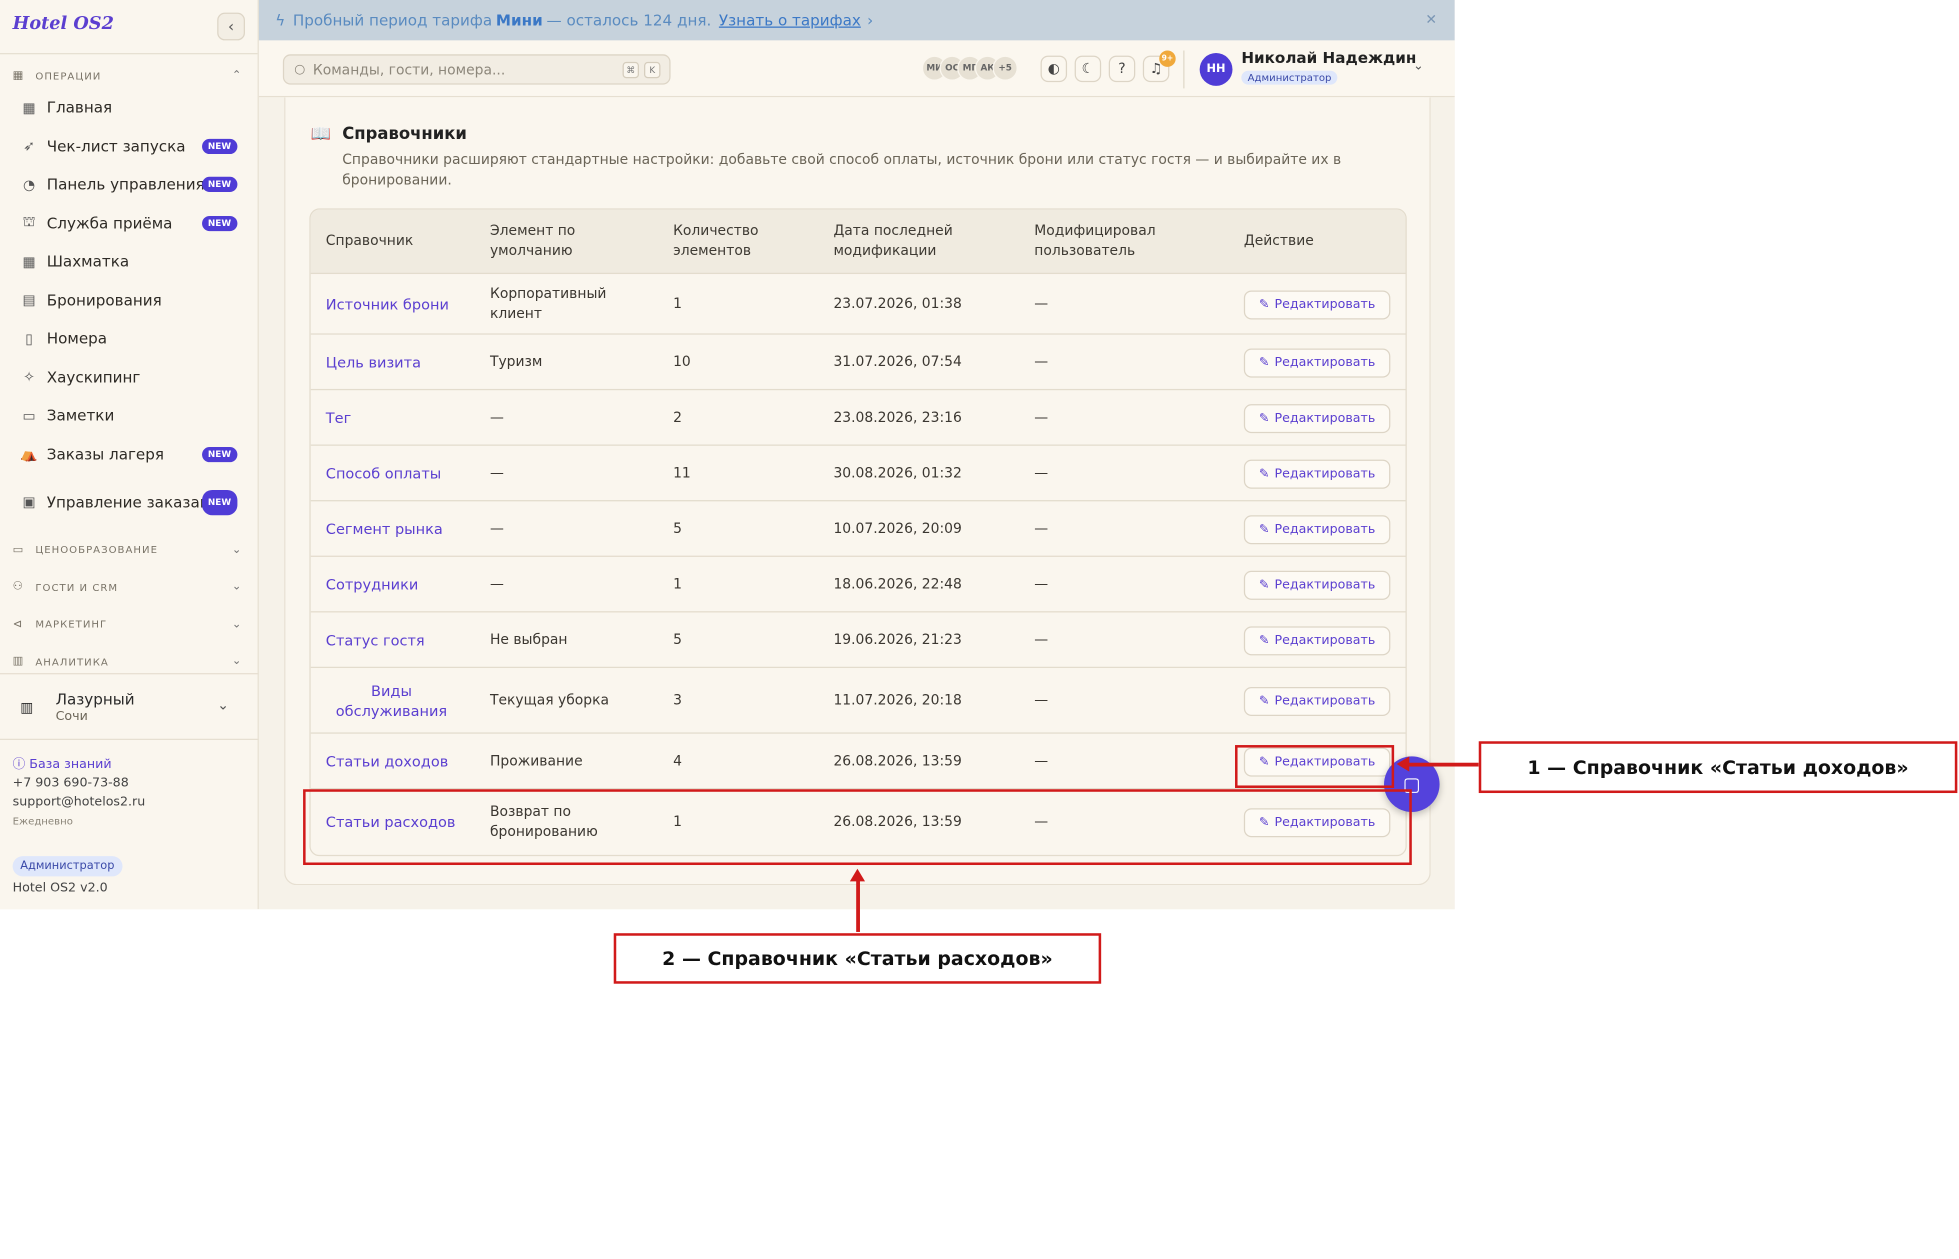  Describe the element at coordinates (1005, 68) in the screenshot. I see `user-avatar-small: +5` at that location.